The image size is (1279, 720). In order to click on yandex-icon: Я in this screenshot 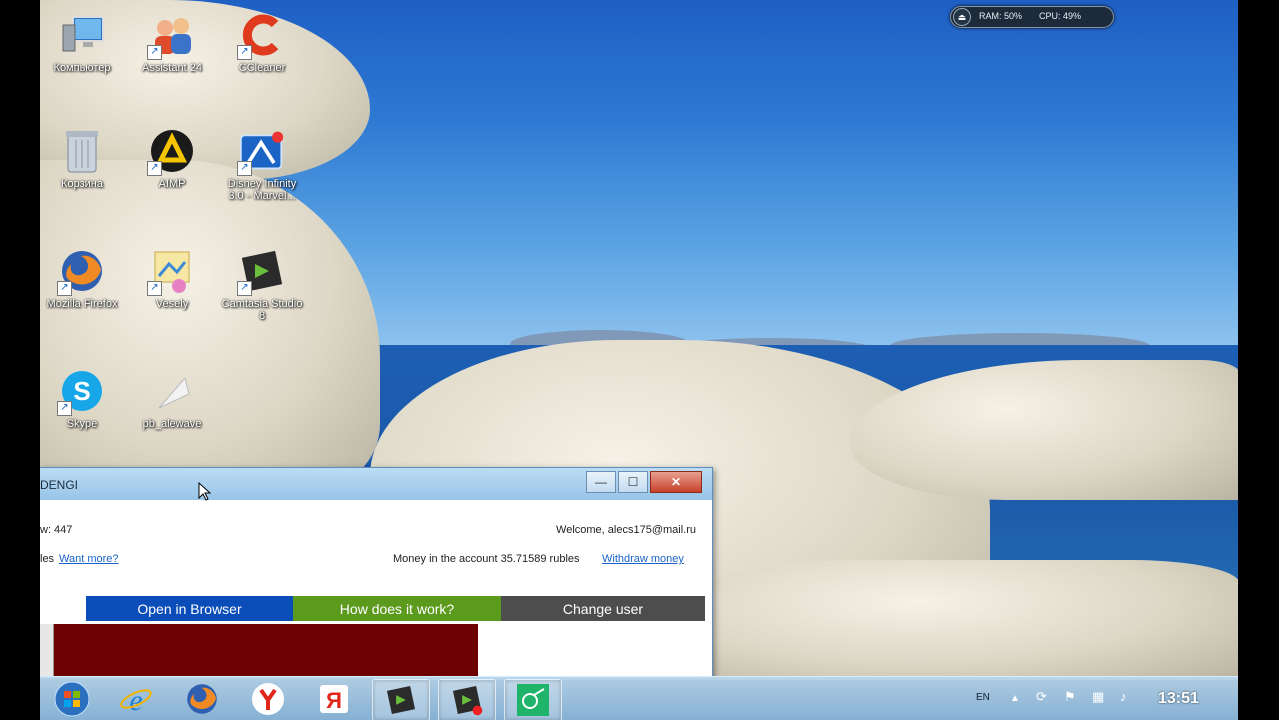, I will do `click(334, 699)`.